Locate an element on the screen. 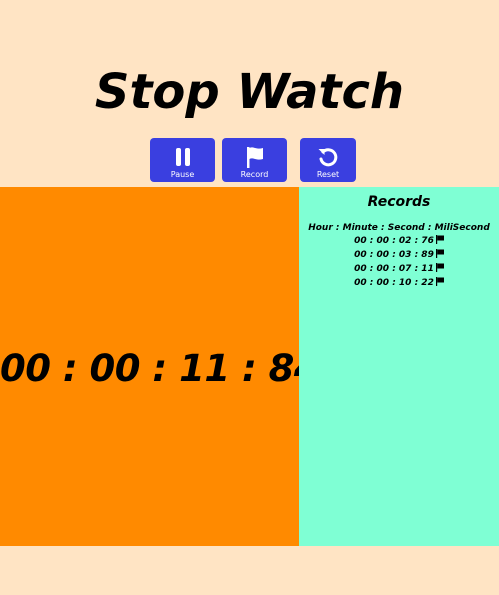 Image resolution: width=499 pixels, height=595 pixels. record-time: 00 : 00 : 10 : 22 is located at coordinates (394, 283).